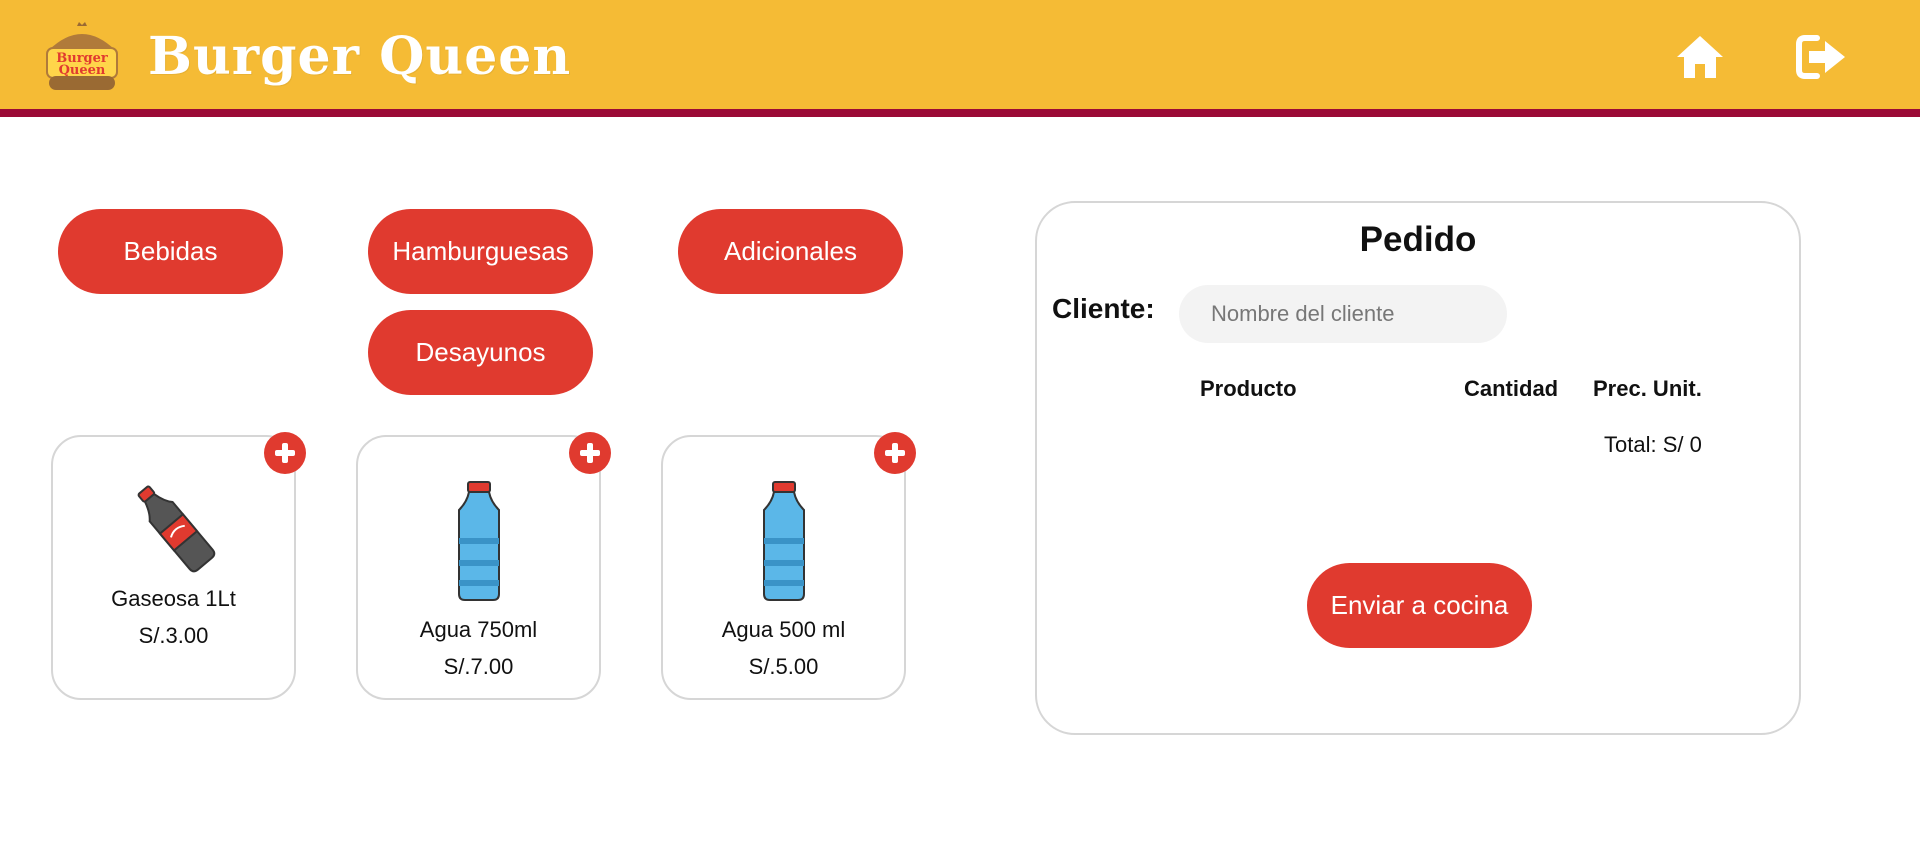  Describe the element at coordinates (1822, 57) in the screenshot. I see `logout-icon` at that location.